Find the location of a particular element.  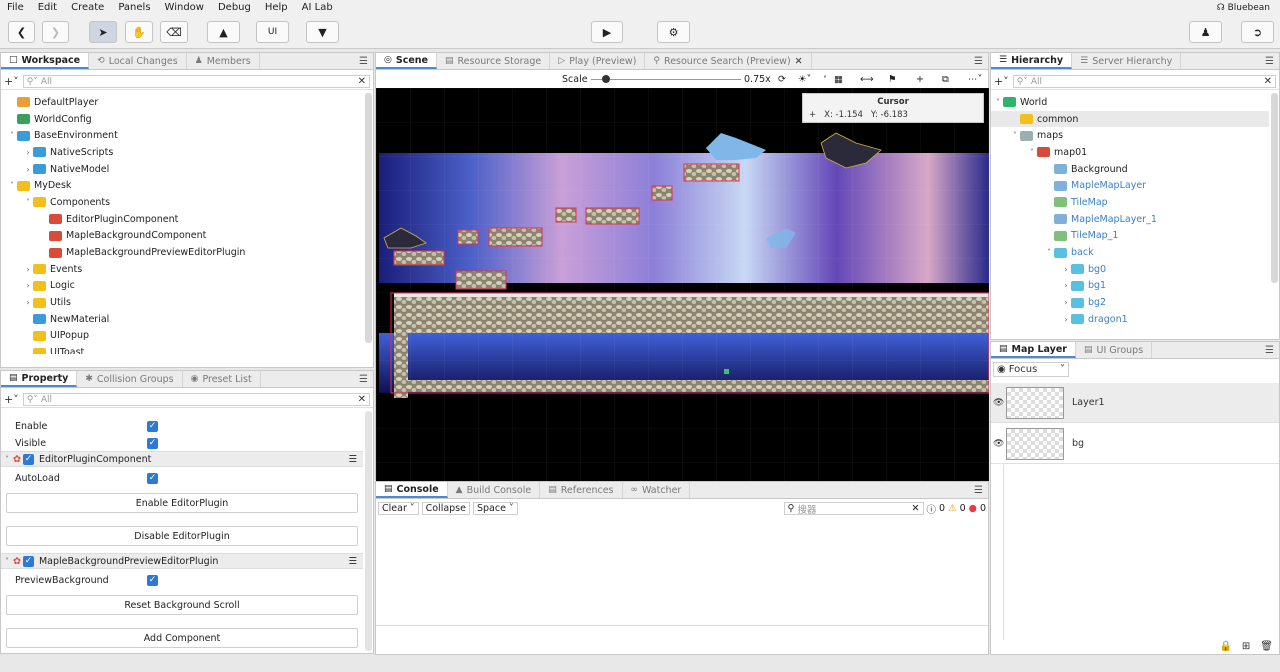

tree-node: MapleMapLayer_1 is located at coordinates (1130, 219).